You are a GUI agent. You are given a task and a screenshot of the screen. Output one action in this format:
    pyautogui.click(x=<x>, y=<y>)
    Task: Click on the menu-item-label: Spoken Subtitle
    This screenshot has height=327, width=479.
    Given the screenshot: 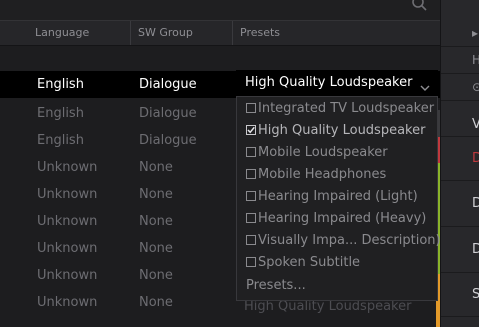 What is the action you would take?
    pyautogui.click(x=309, y=262)
    